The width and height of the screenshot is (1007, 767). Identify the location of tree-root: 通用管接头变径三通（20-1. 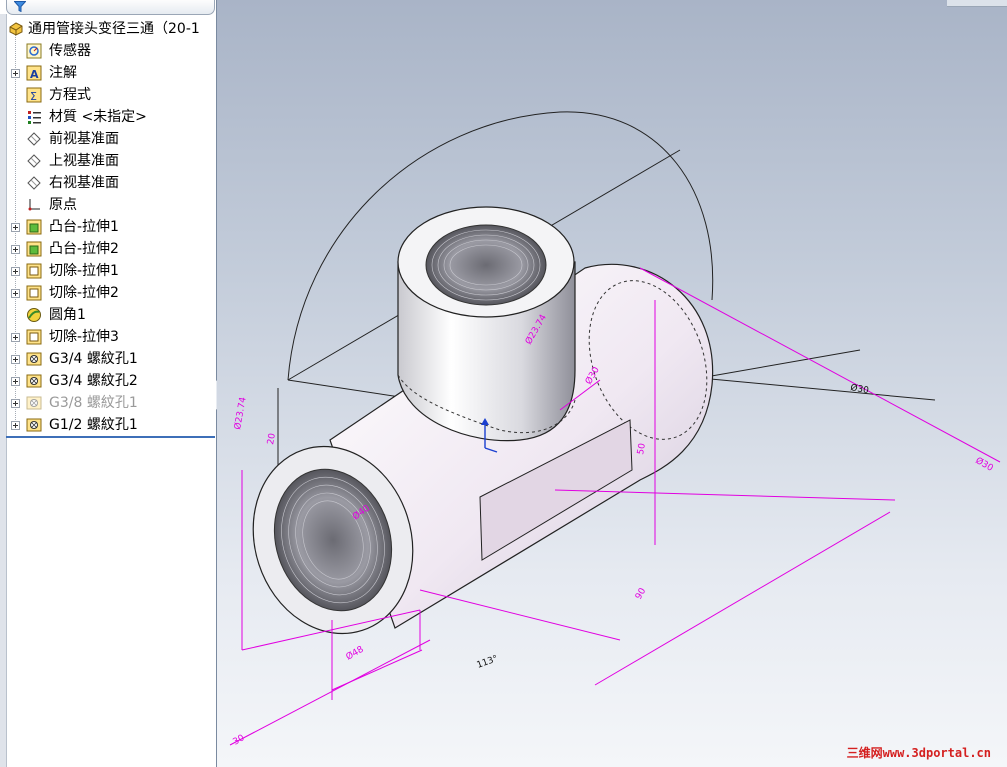
(108, 29).